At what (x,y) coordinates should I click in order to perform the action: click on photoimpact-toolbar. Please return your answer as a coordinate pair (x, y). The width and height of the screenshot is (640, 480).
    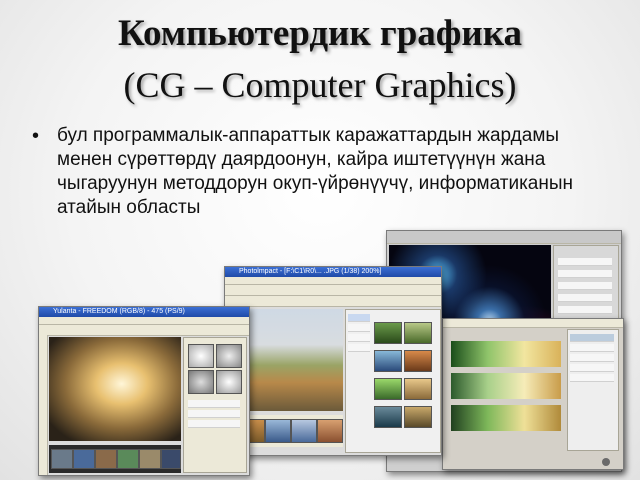
    Looking at the image, I should click on (333, 290).